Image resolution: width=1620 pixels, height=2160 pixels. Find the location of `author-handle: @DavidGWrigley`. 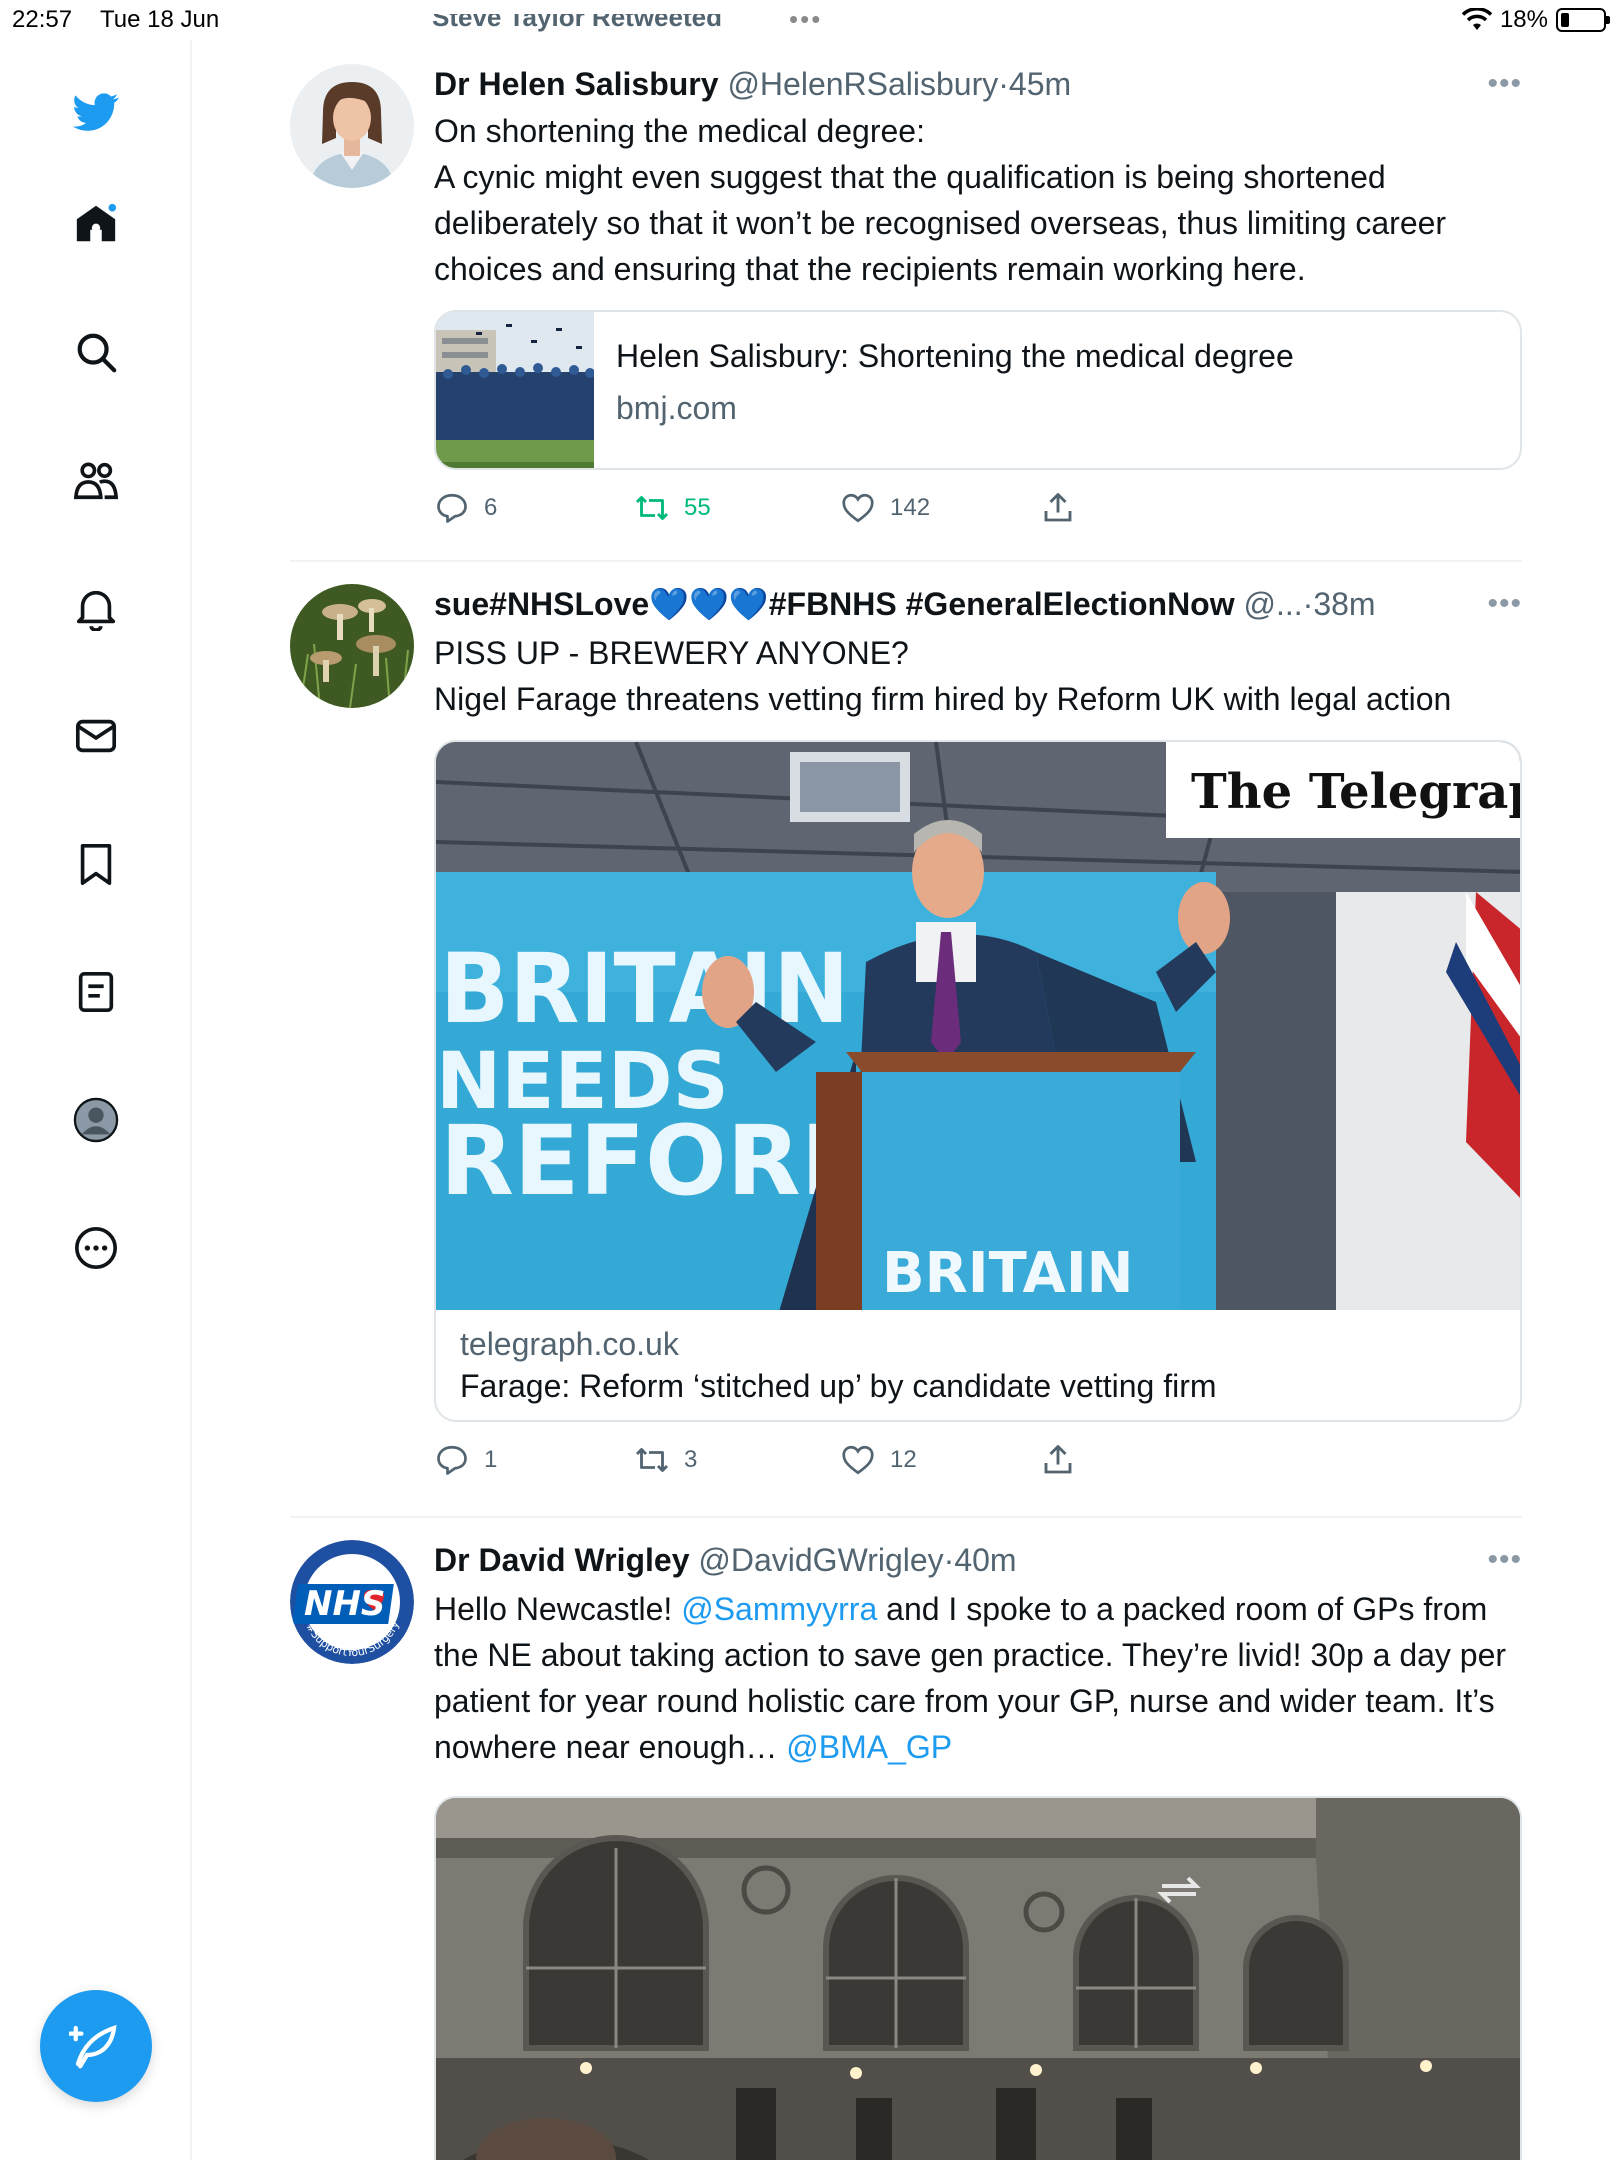

author-handle: @DavidGWrigley is located at coordinates (820, 1560).